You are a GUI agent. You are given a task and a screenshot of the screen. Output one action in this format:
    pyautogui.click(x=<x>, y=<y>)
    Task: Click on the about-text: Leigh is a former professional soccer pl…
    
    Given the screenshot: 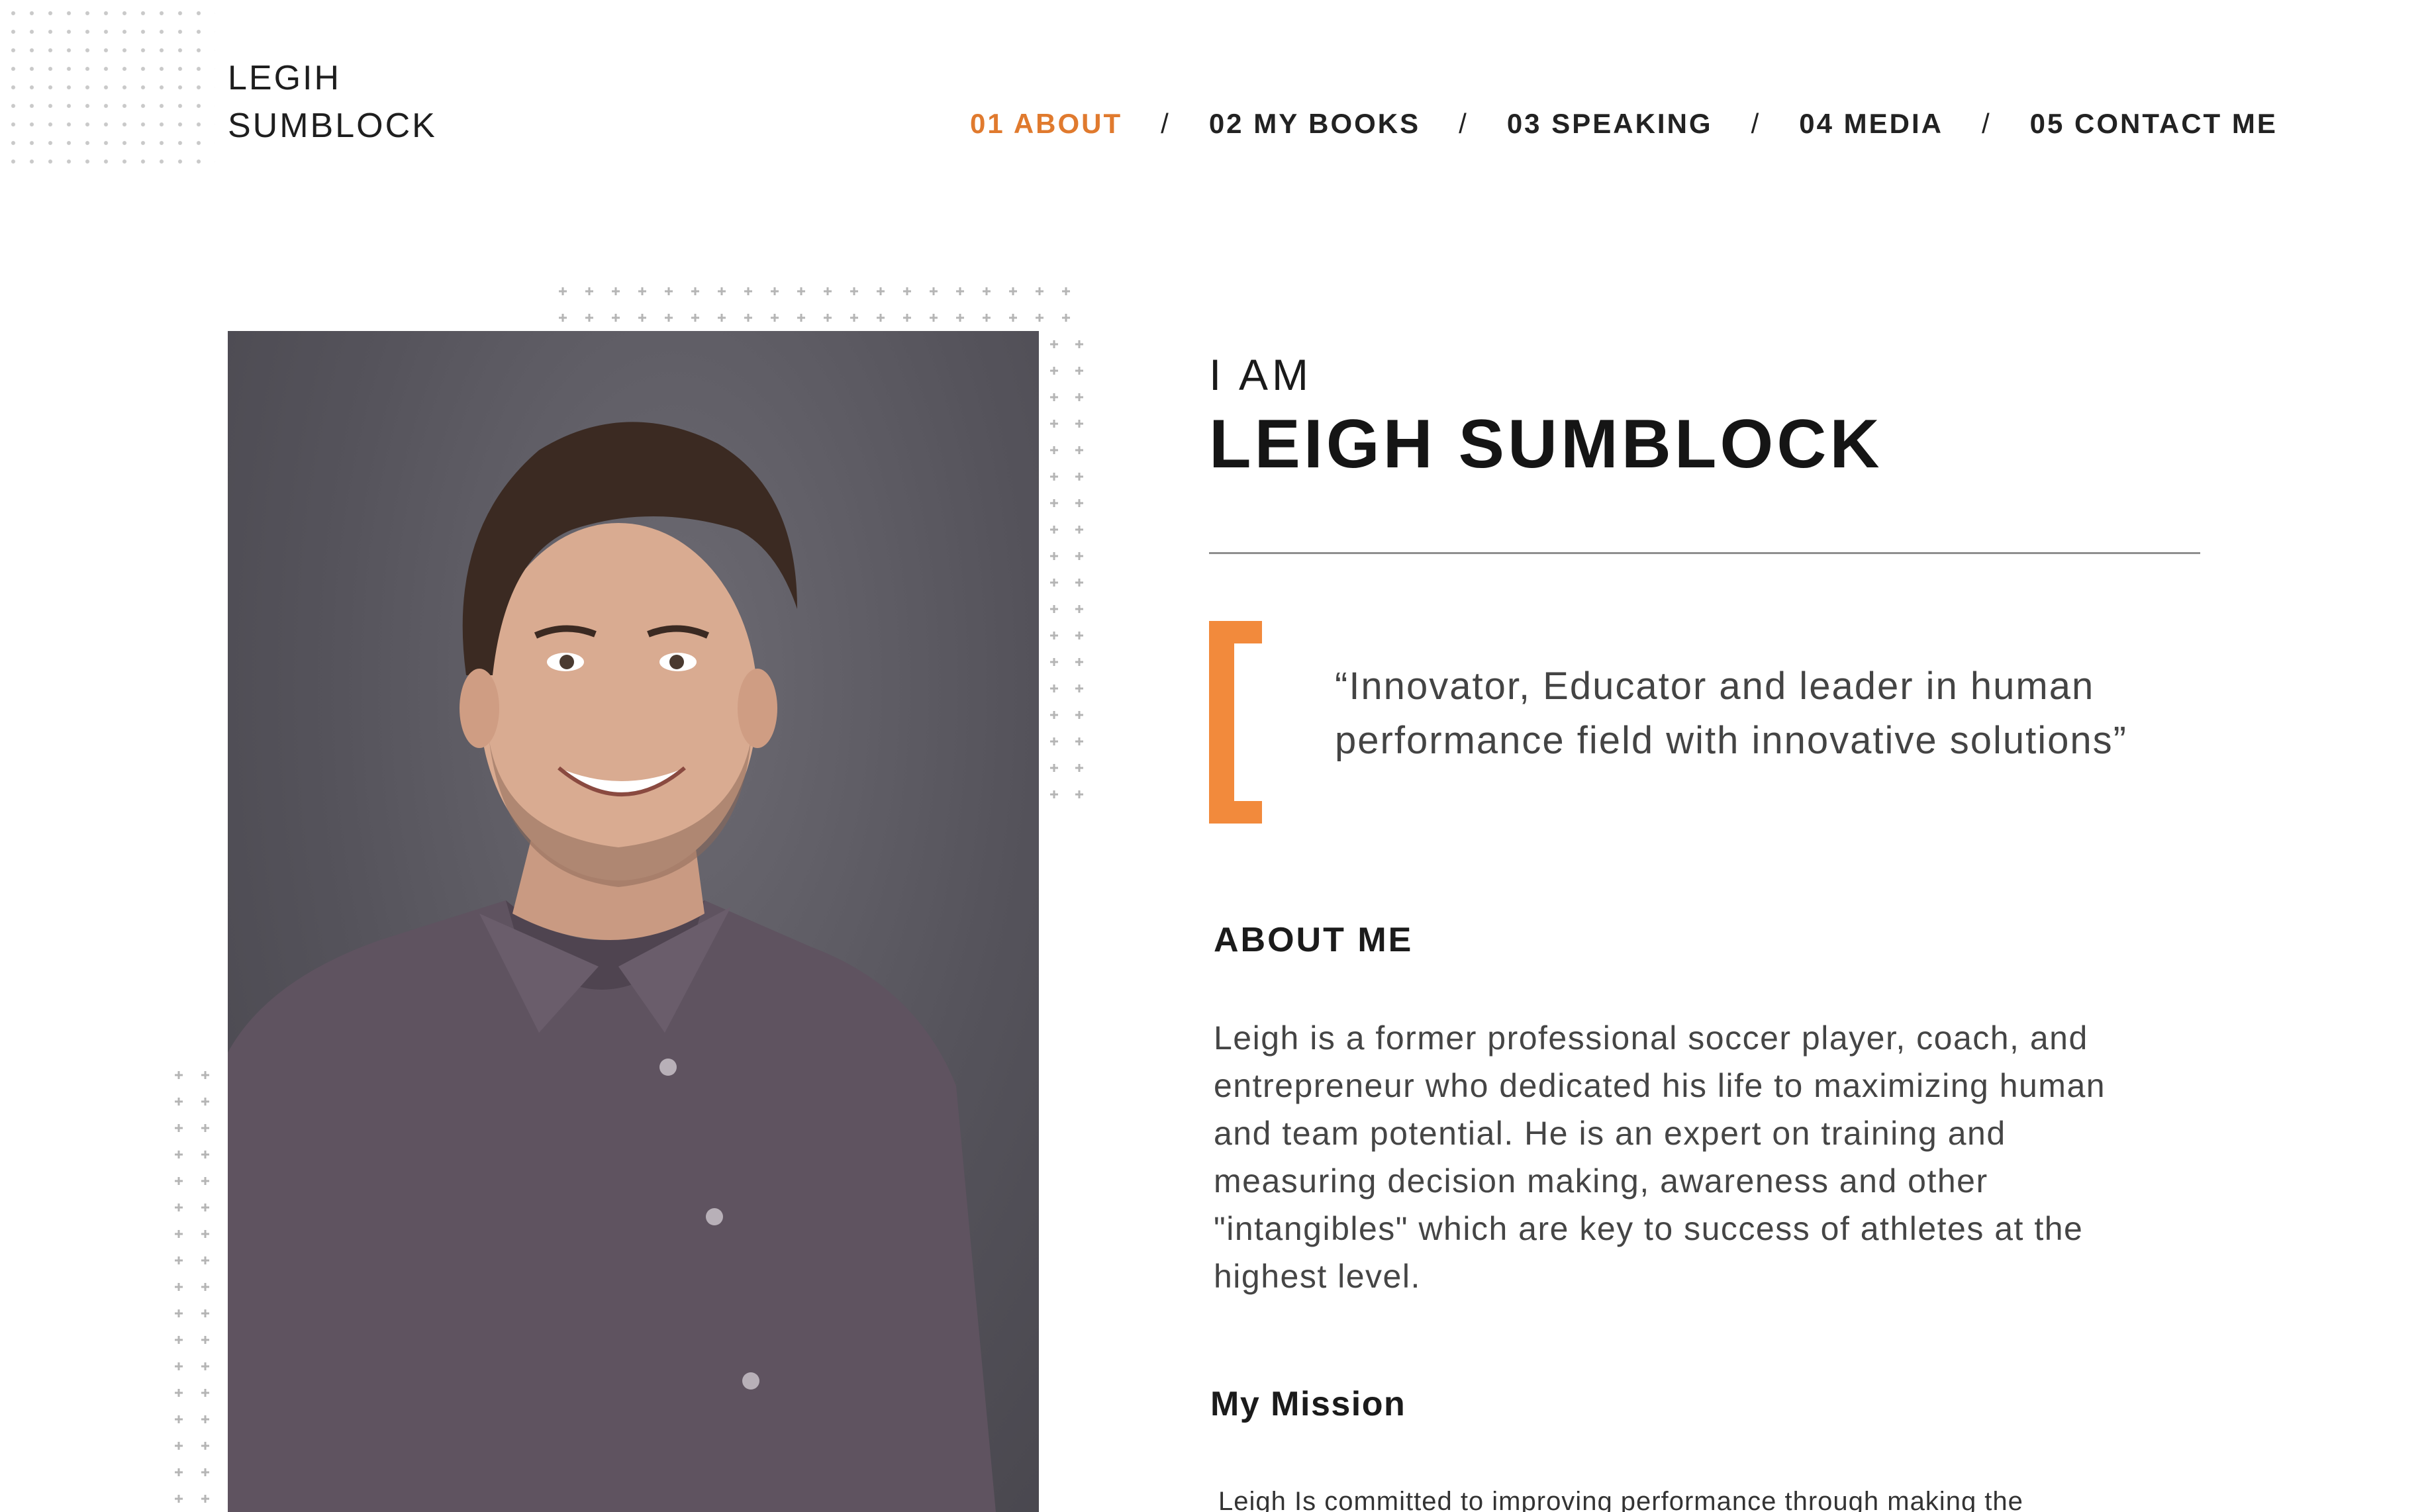 What is the action you would take?
    pyautogui.click(x=1660, y=1157)
    